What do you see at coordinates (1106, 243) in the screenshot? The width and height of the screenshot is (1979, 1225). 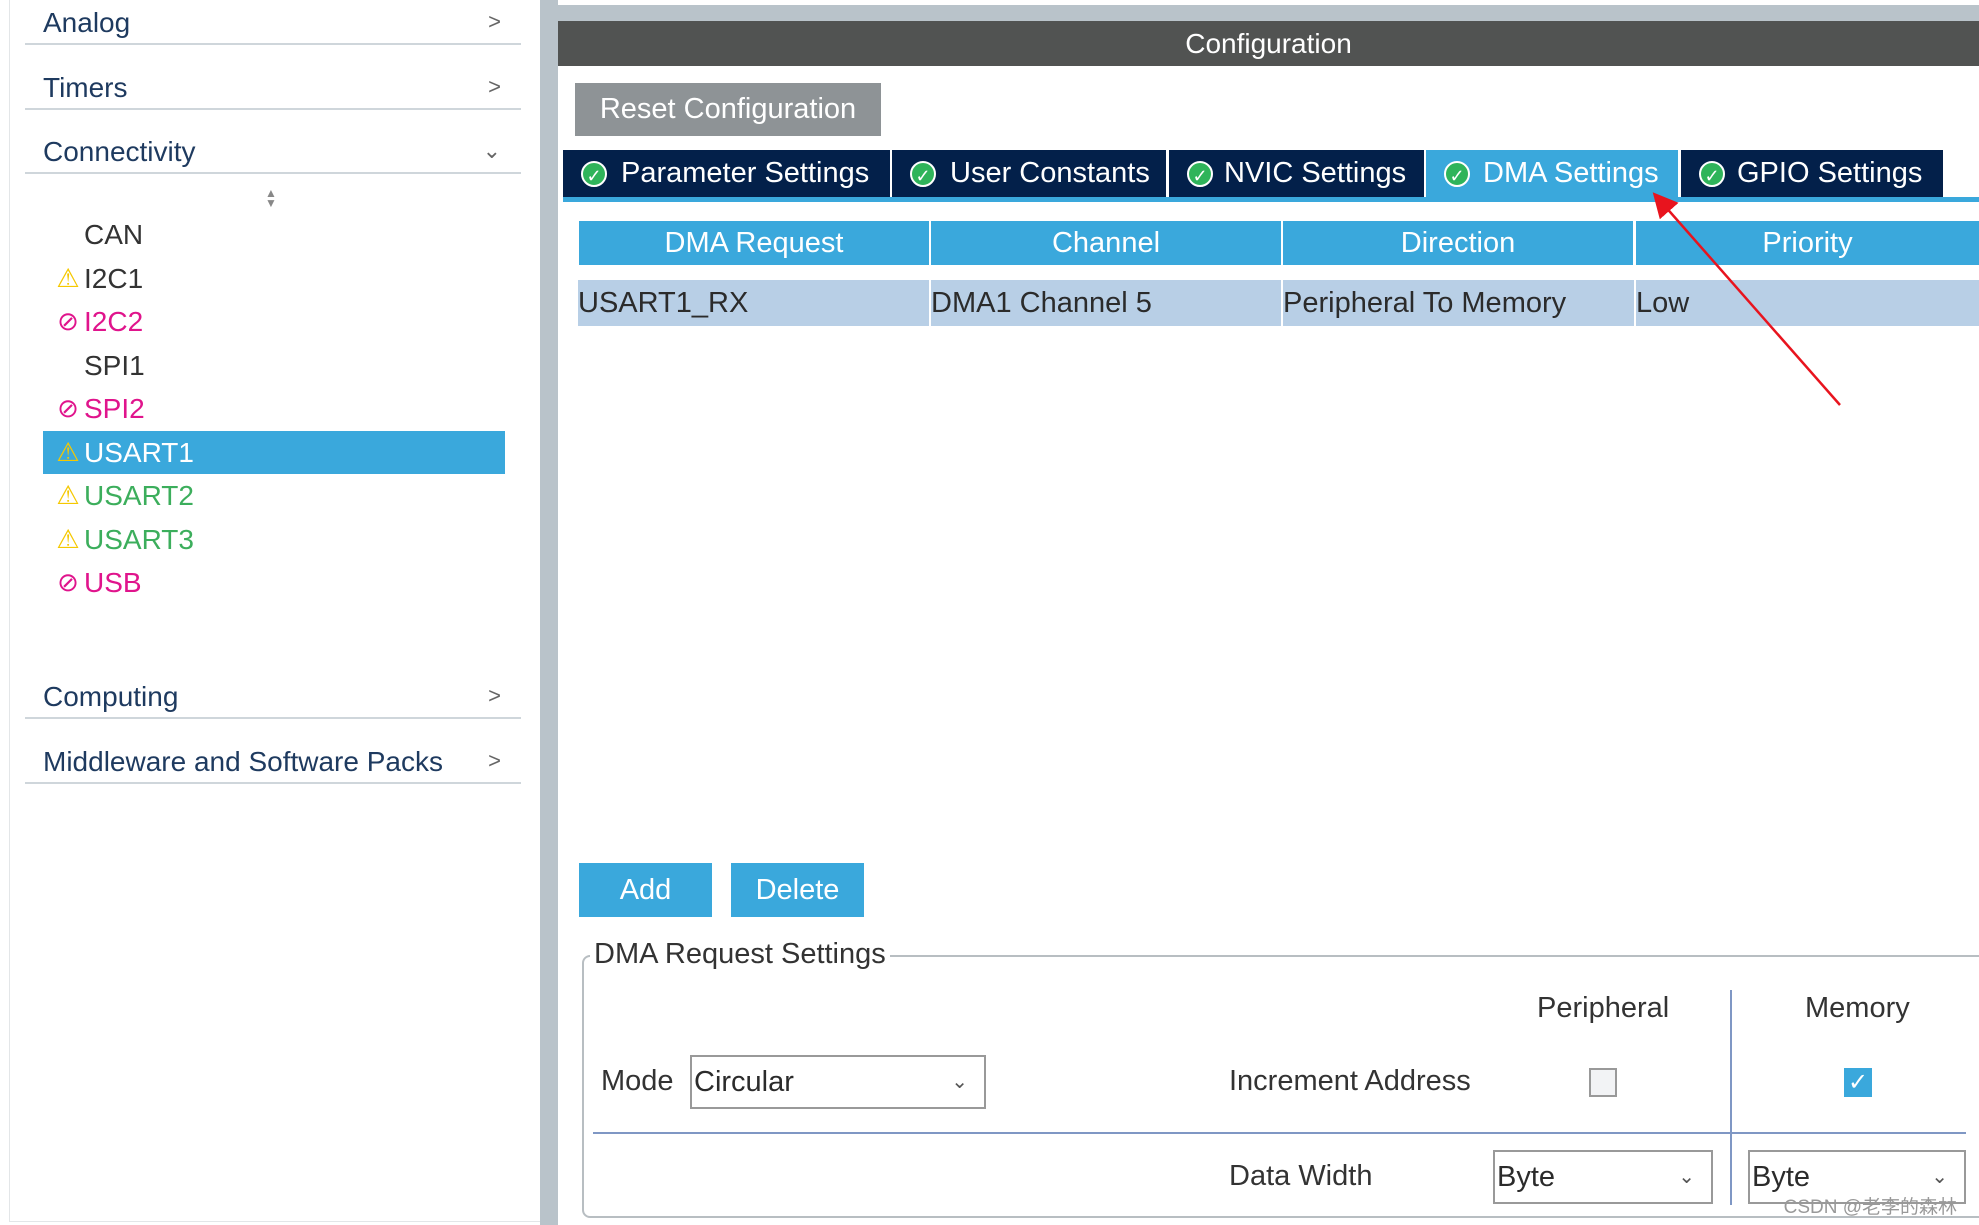 I see `column-header-channel: Channel` at bounding box center [1106, 243].